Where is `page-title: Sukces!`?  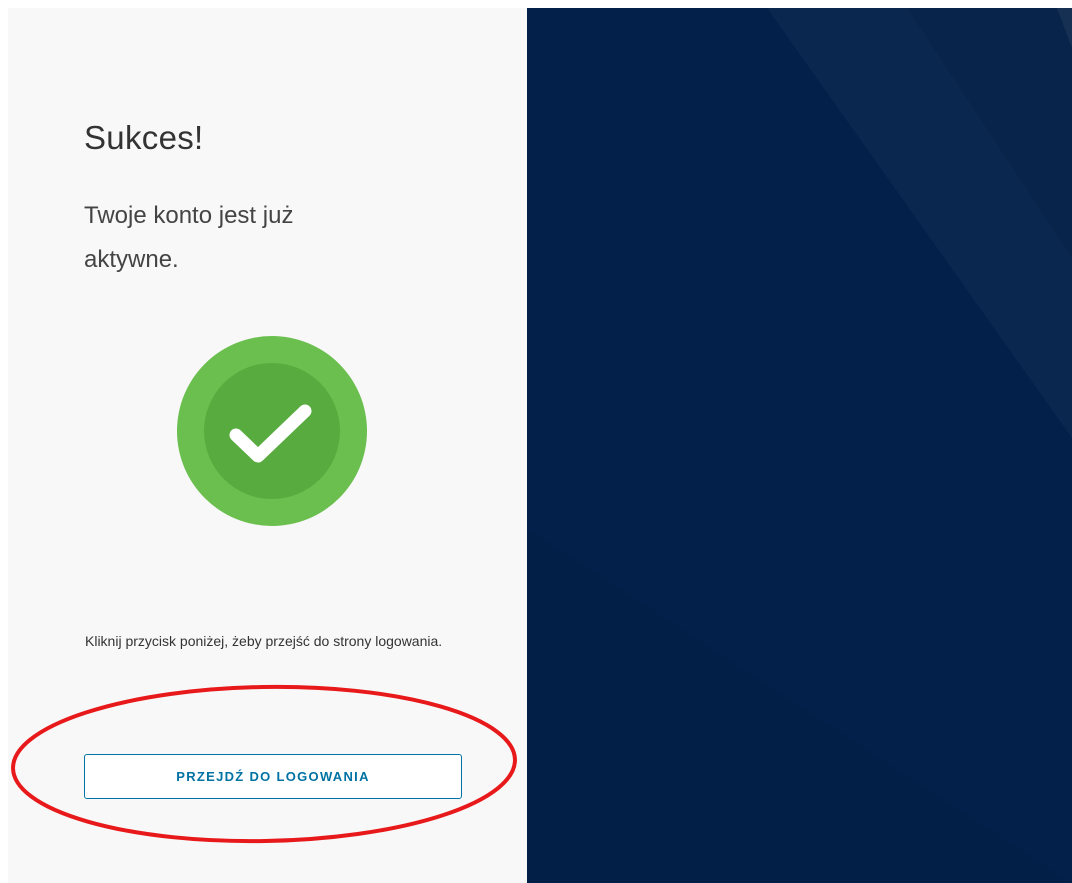 page-title: Sukces! is located at coordinates (144, 137).